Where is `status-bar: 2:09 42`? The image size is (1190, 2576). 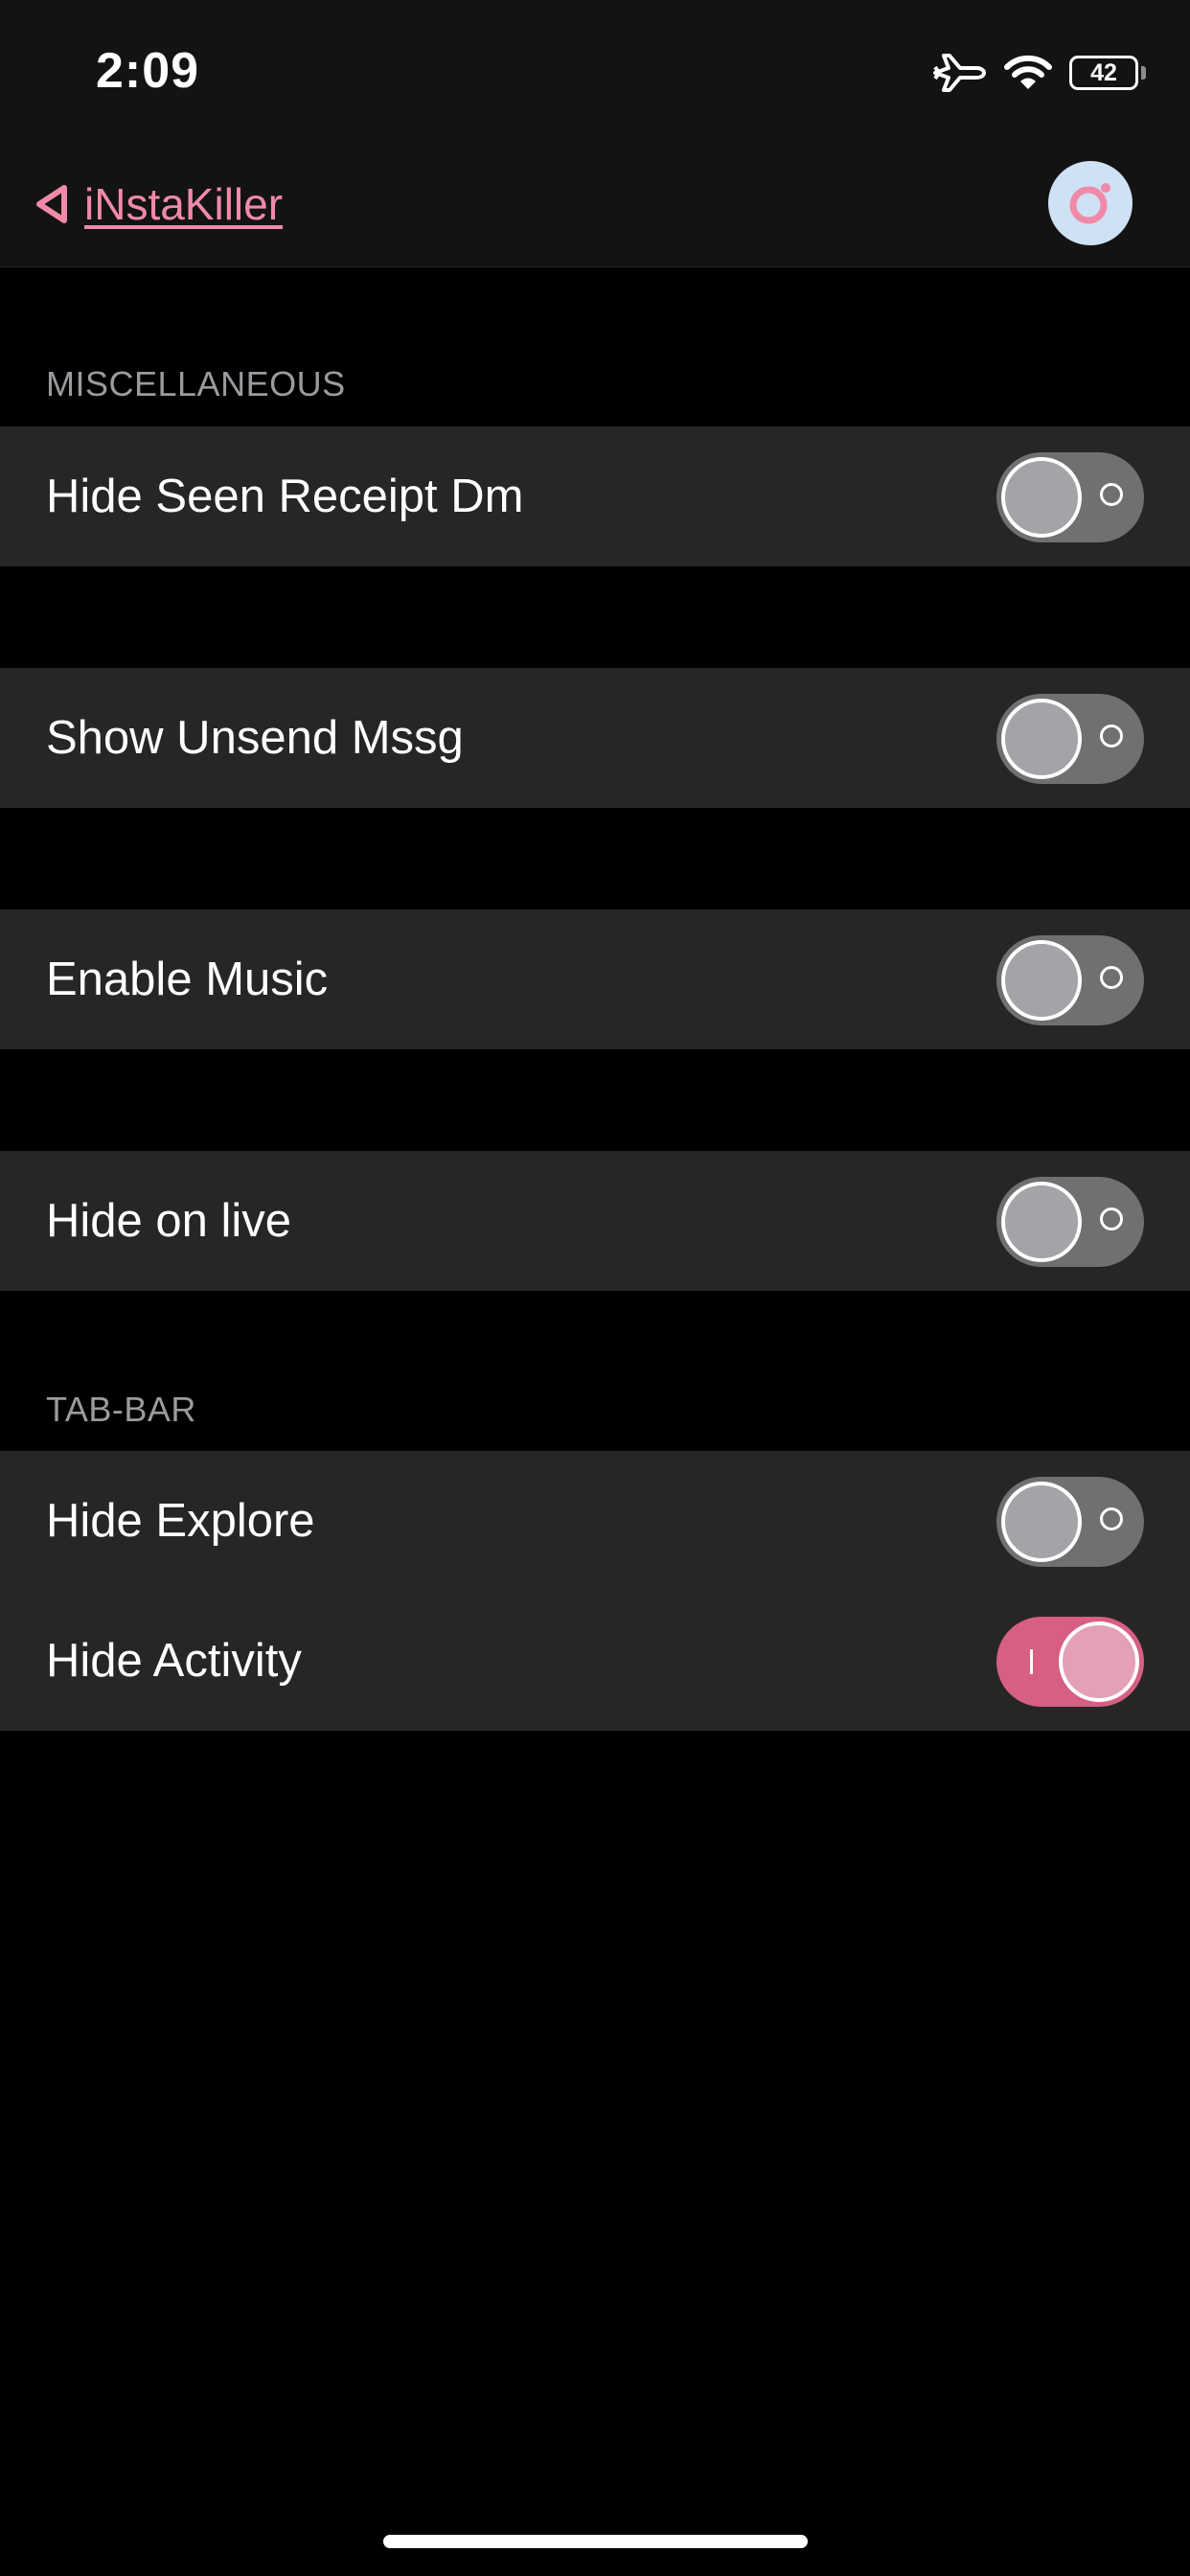 status-bar: 2:09 42 is located at coordinates (595, 72).